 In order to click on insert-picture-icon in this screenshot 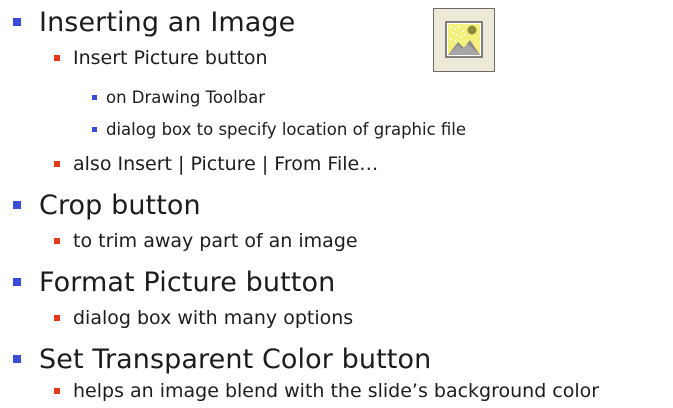, I will do `click(464, 40)`.